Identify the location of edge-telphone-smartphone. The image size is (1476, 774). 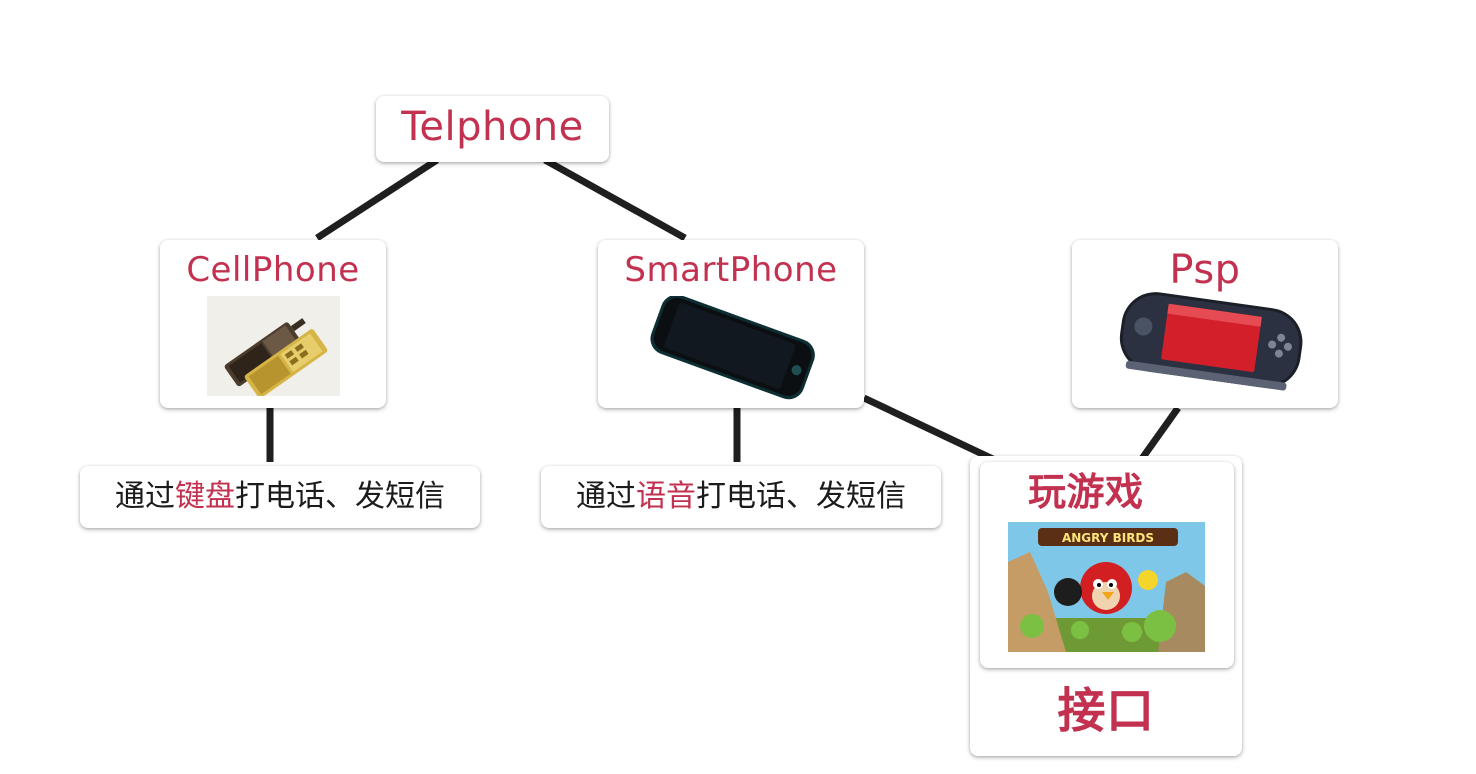
(615, 199).